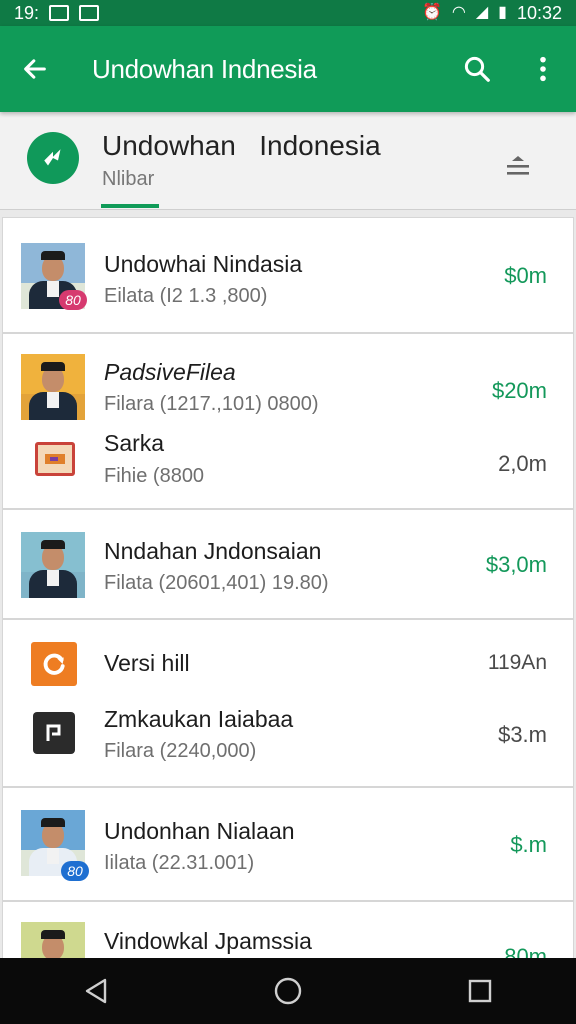 The width and height of the screenshot is (576, 1024). Describe the element at coordinates (216, 583) in the screenshot. I see `item-meta: Filata (20601,401) 19.80)` at that location.